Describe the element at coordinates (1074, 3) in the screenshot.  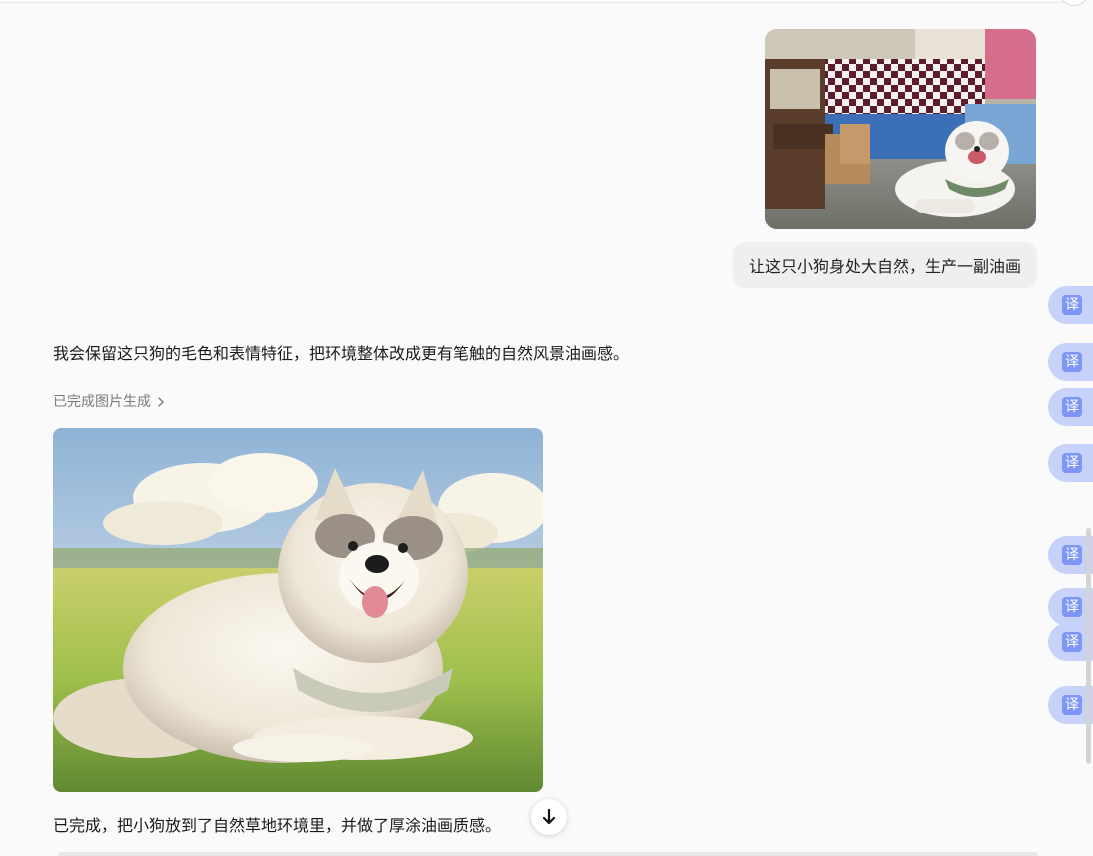
I see `corner-button` at that location.